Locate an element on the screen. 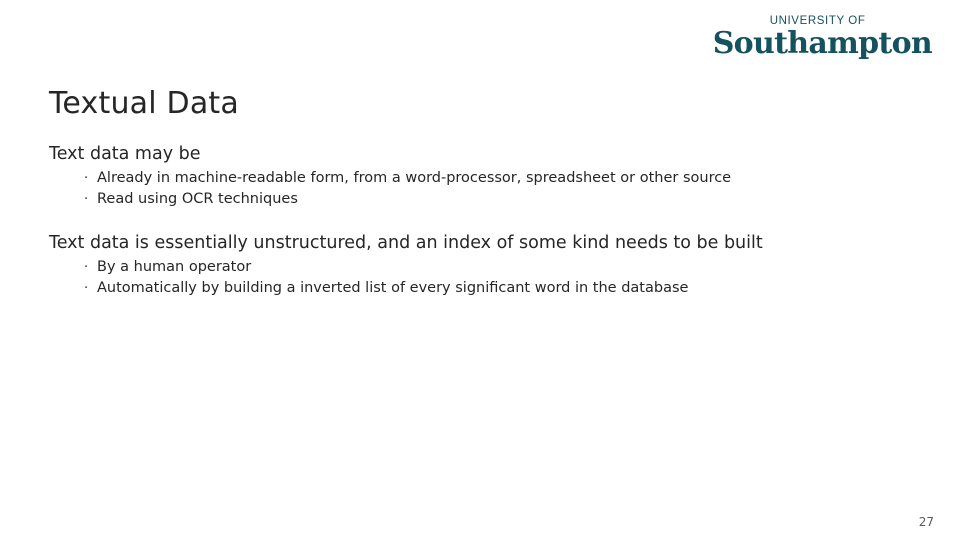  body-heading: Text data may be is located at coordinates (125, 154).